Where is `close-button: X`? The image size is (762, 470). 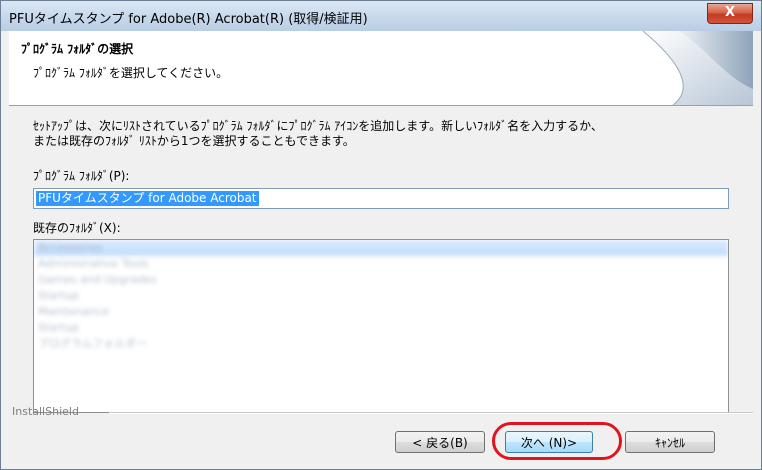 close-button: X is located at coordinates (730, 13).